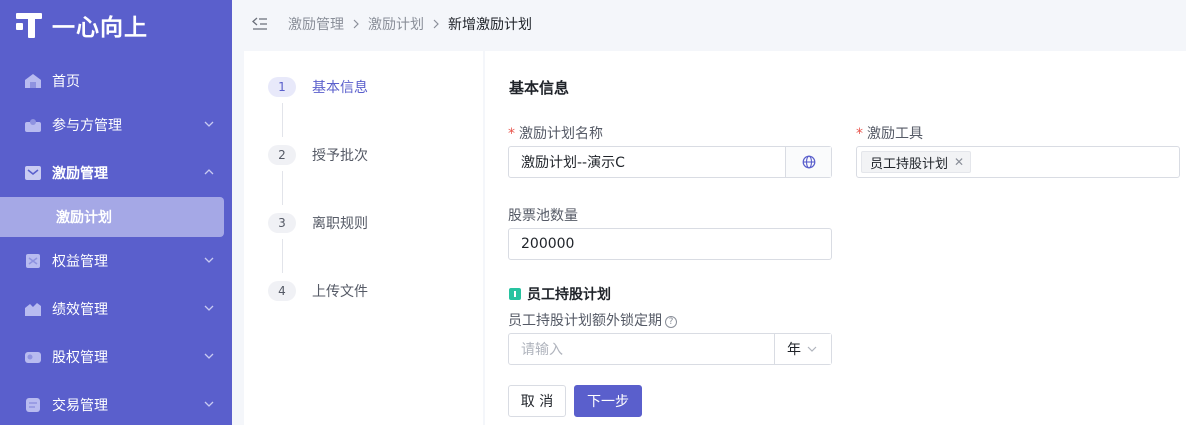  What do you see at coordinates (30, 25) in the screenshot?
I see `logo-icon` at bounding box center [30, 25].